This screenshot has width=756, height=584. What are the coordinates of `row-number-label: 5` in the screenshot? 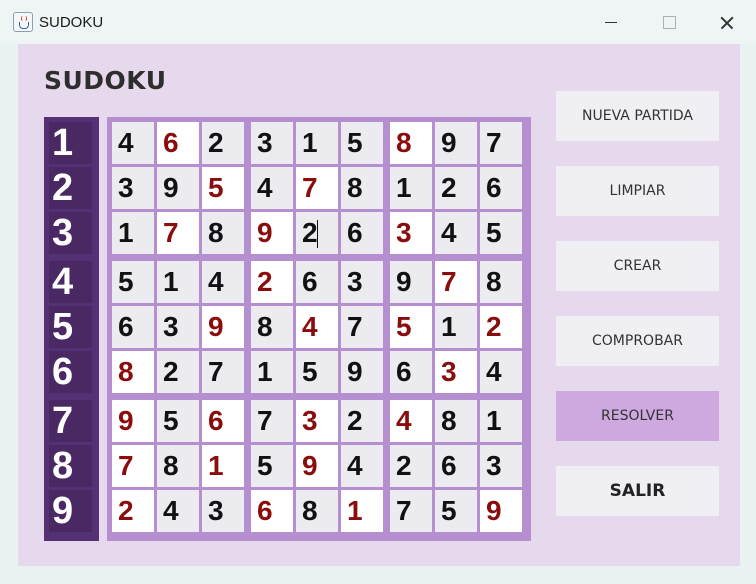 It's located at (70, 327).